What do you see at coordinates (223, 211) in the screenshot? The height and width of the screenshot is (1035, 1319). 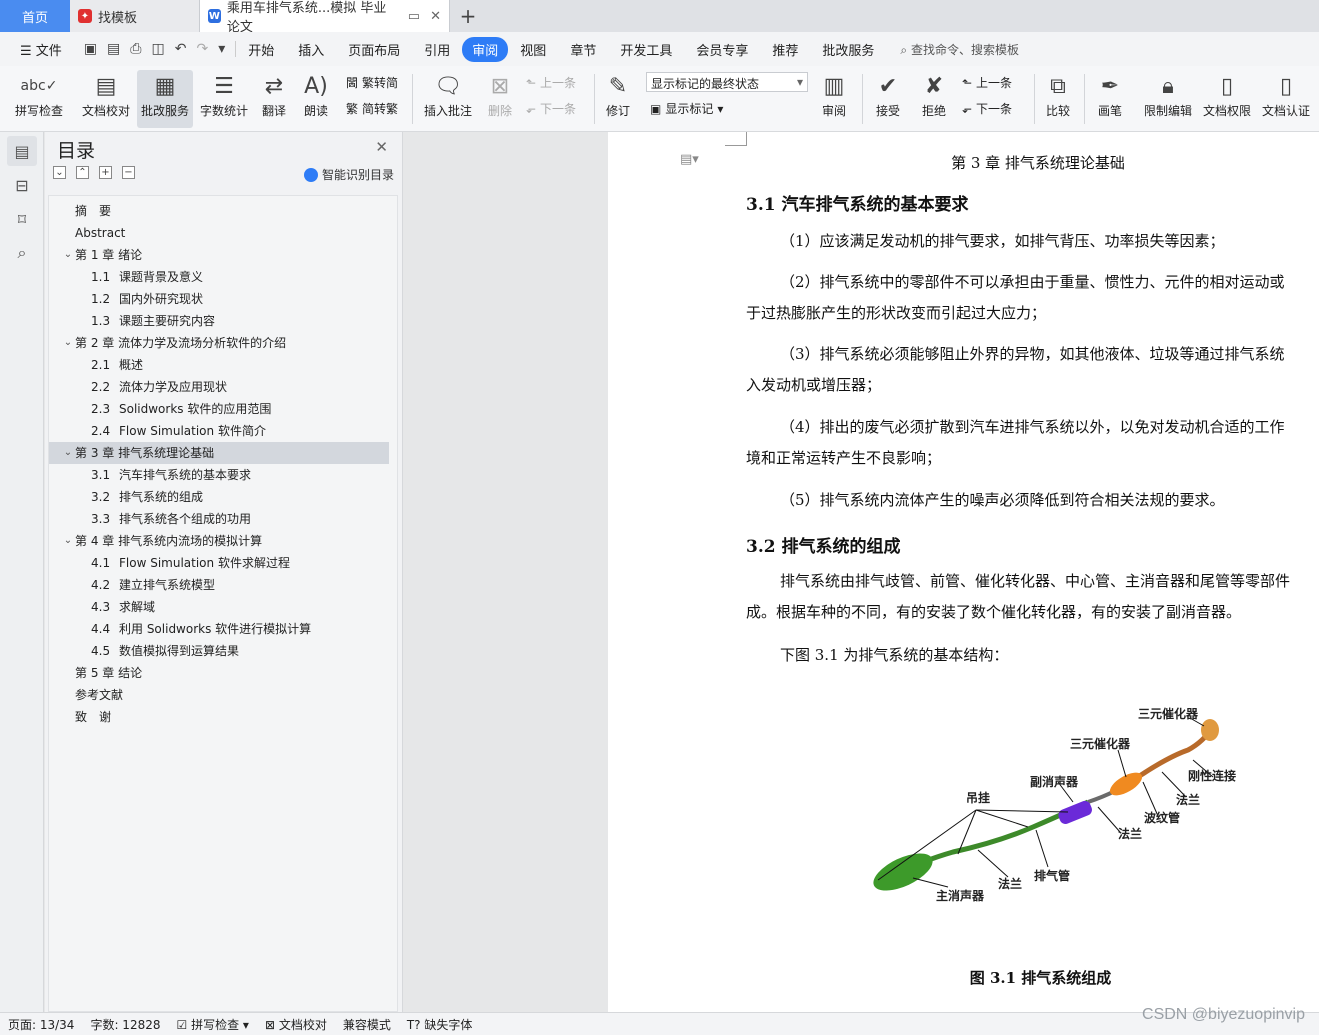 I see `toc-item: 摘 要` at bounding box center [223, 211].